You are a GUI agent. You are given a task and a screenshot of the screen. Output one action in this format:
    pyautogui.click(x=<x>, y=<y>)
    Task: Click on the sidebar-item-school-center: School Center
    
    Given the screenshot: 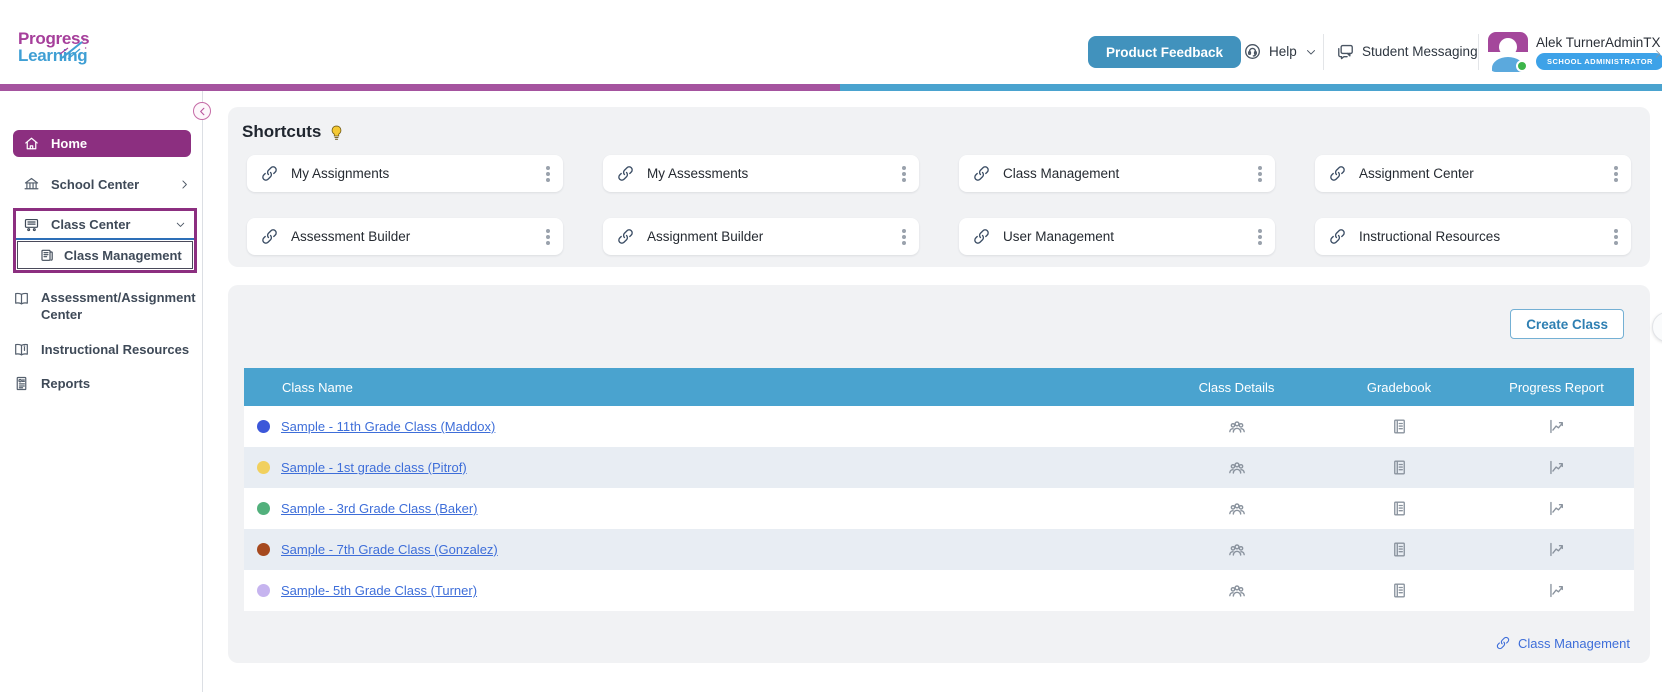 What is the action you would take?
    pyautogui.click(x=104, y=184)
    